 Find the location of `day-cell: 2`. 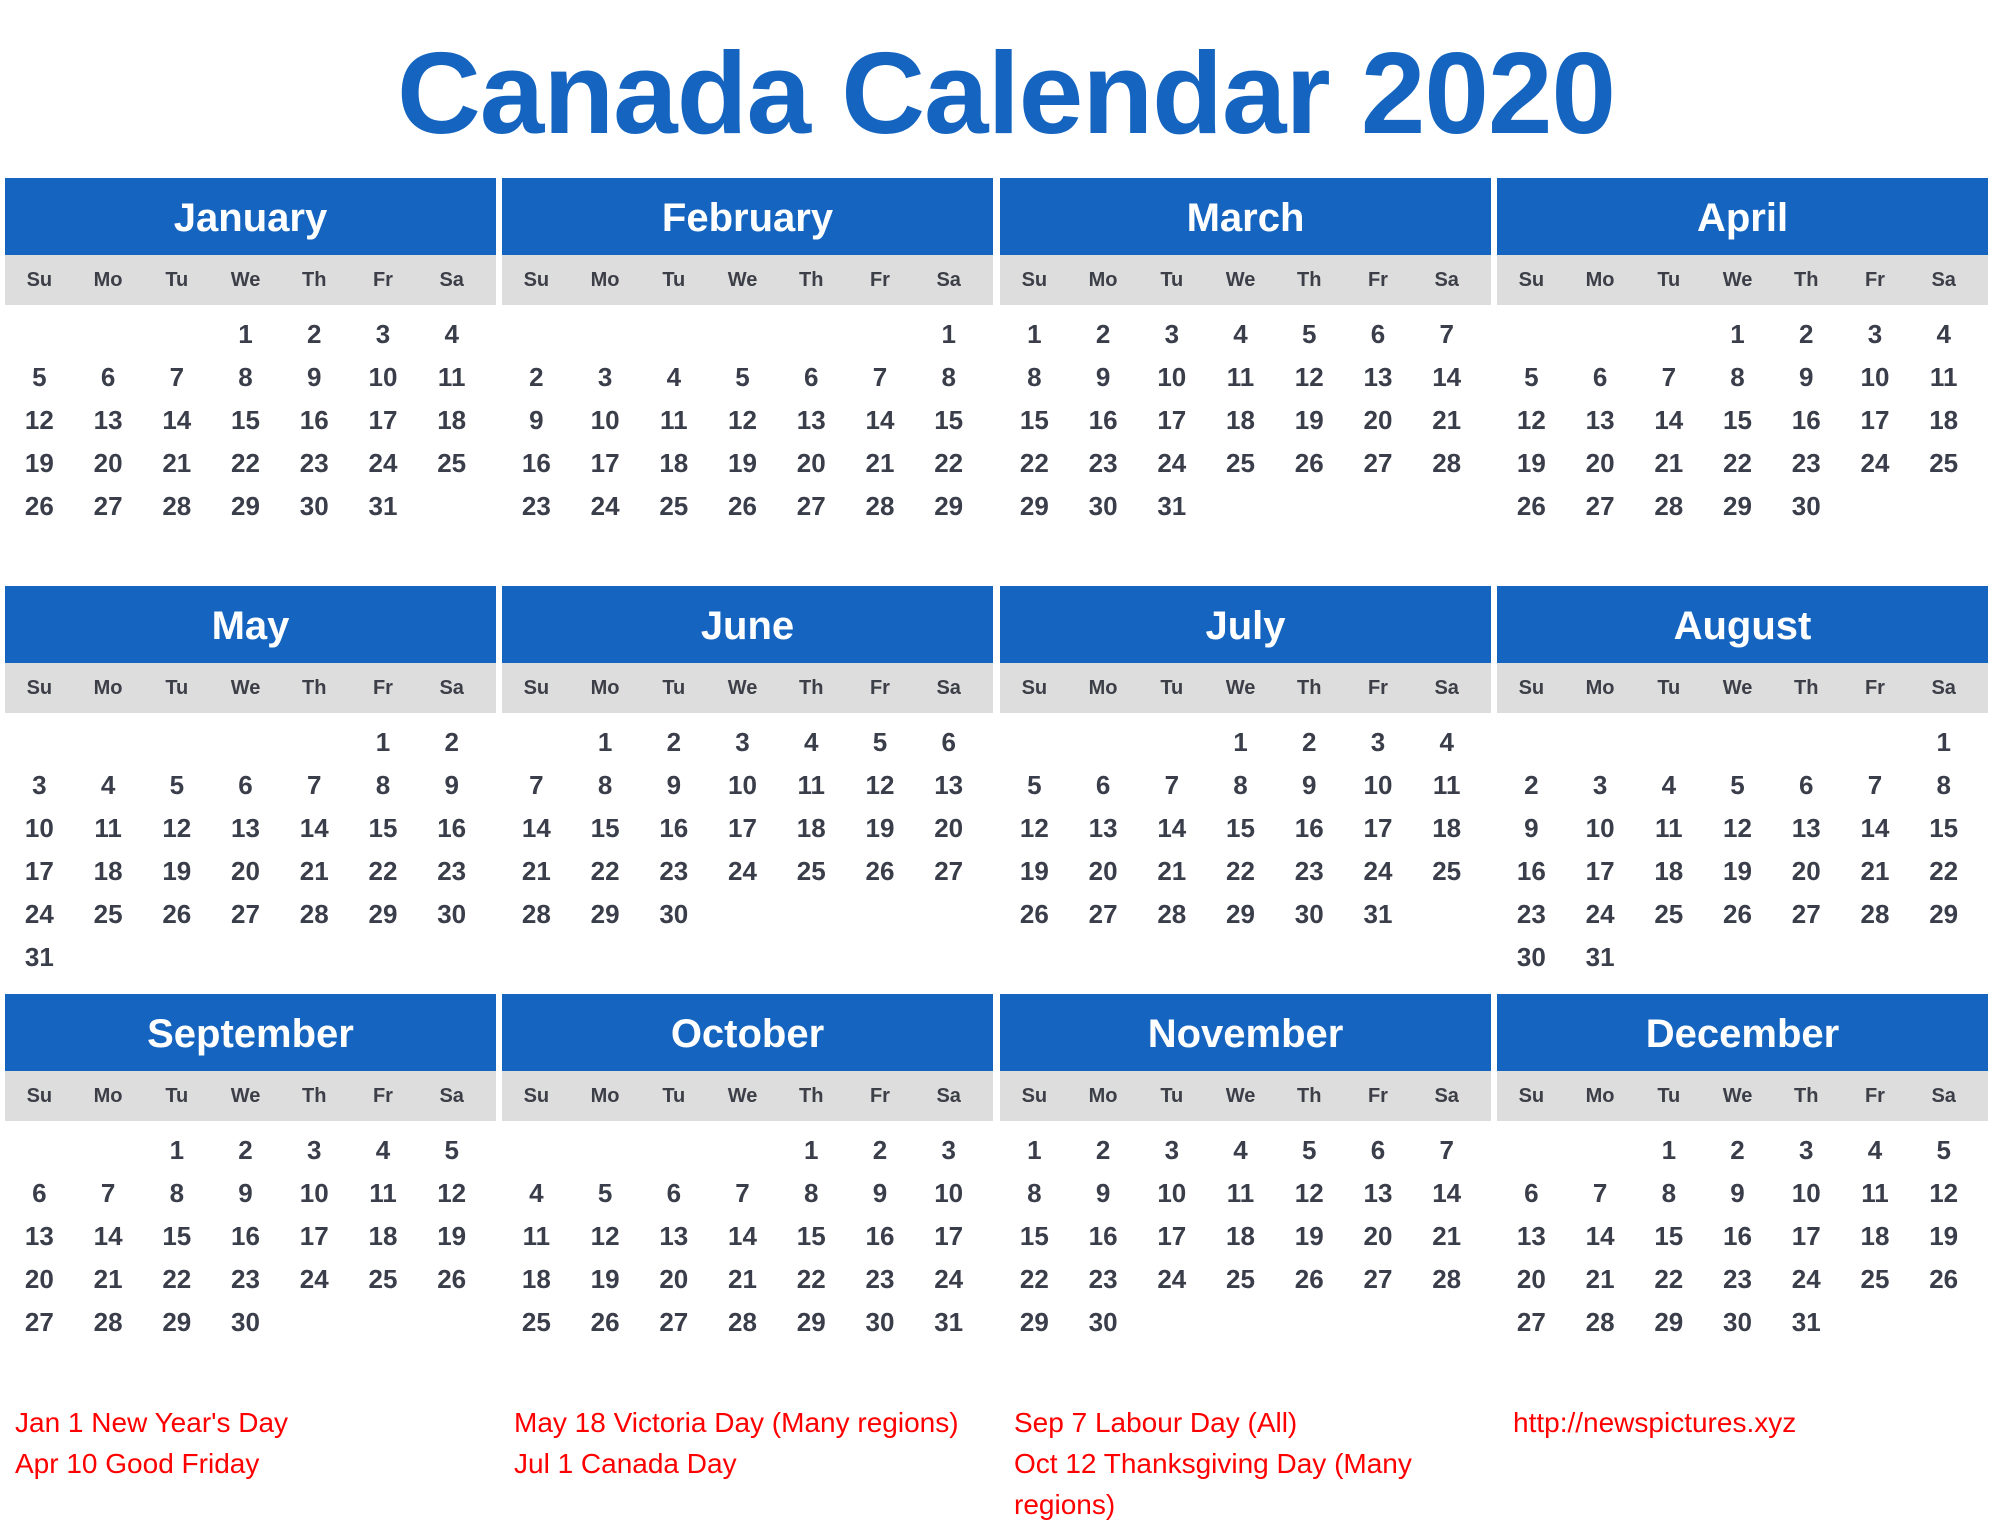

day-cell: 2 is located at coordinates (314, 334).